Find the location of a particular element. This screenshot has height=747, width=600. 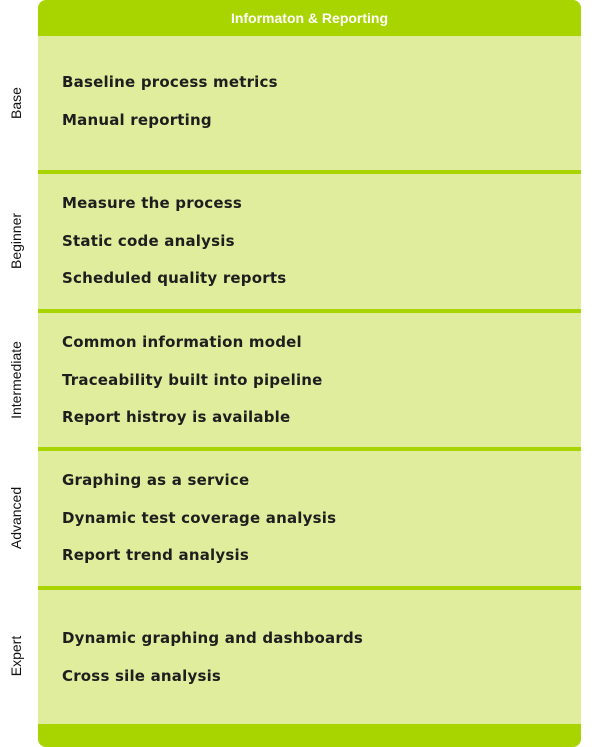

list-item: Dynamic graphing and dashboards is located at coordinates (213, 638).